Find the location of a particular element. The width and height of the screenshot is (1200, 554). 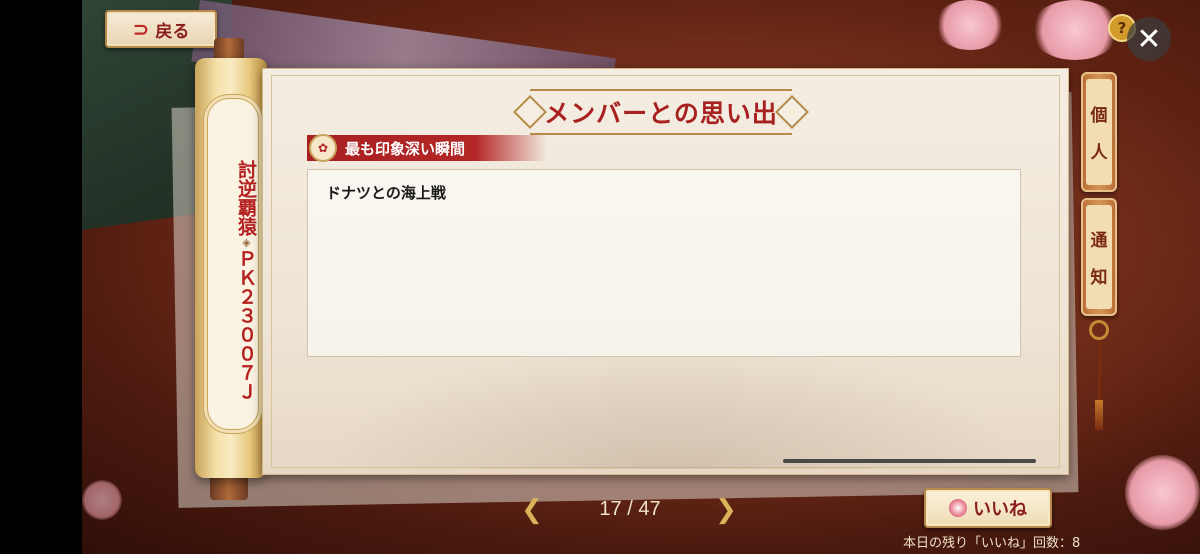

previous-page-button: ❮ is located at coordinates (532, 510).